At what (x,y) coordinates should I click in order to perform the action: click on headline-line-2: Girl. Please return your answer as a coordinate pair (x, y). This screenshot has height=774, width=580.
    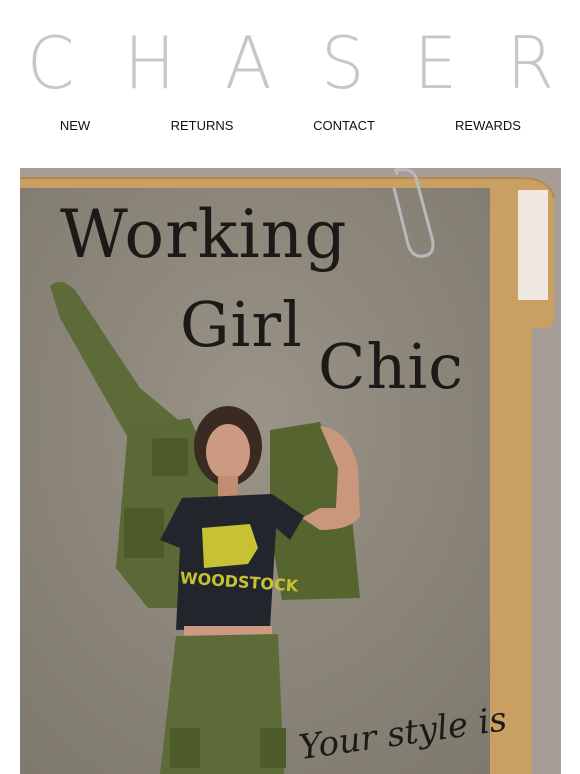
    Looking at the image, I should click on (241, 324).